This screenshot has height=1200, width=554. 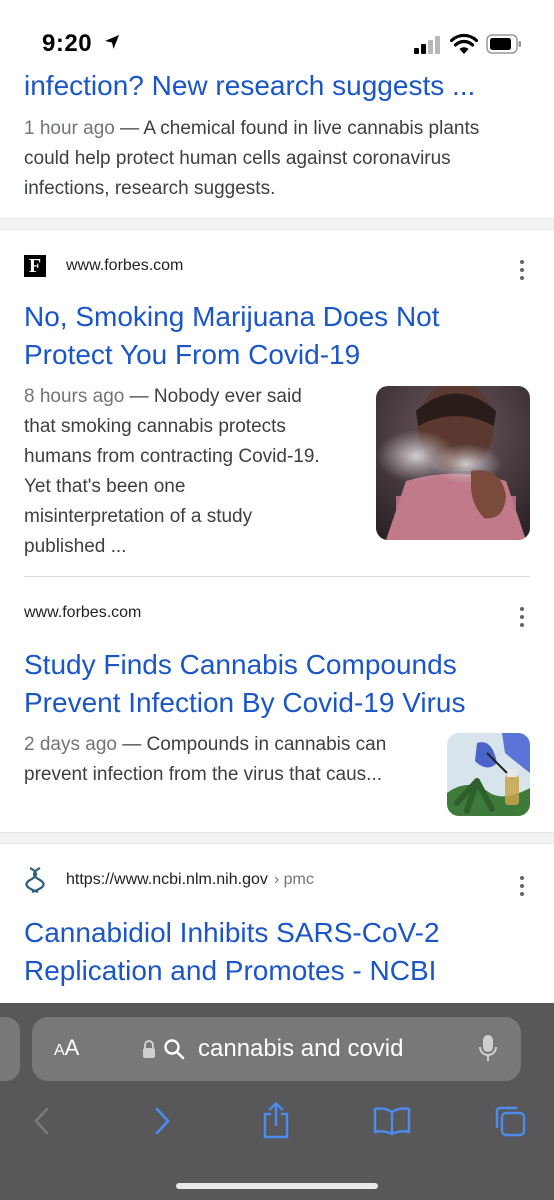 I want to click on snippet-line-1: 8 hours ago — Nobody ever said, so click(x=194, y=397).